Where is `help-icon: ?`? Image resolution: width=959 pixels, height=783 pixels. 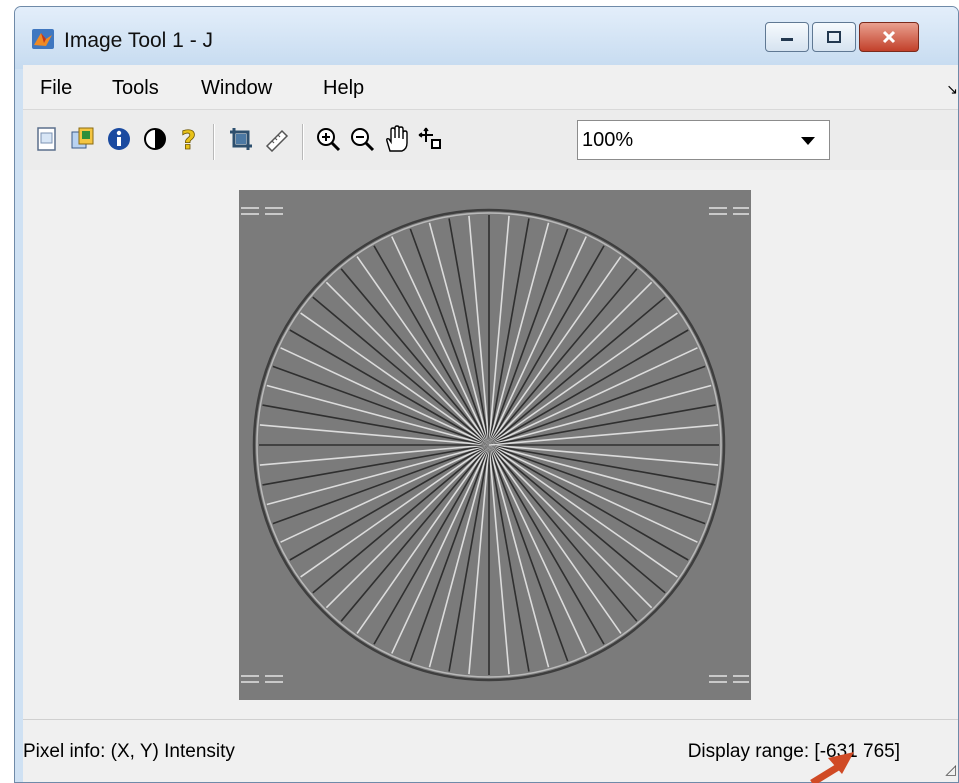 help-icon: ? is located at coordinates (189, 139).